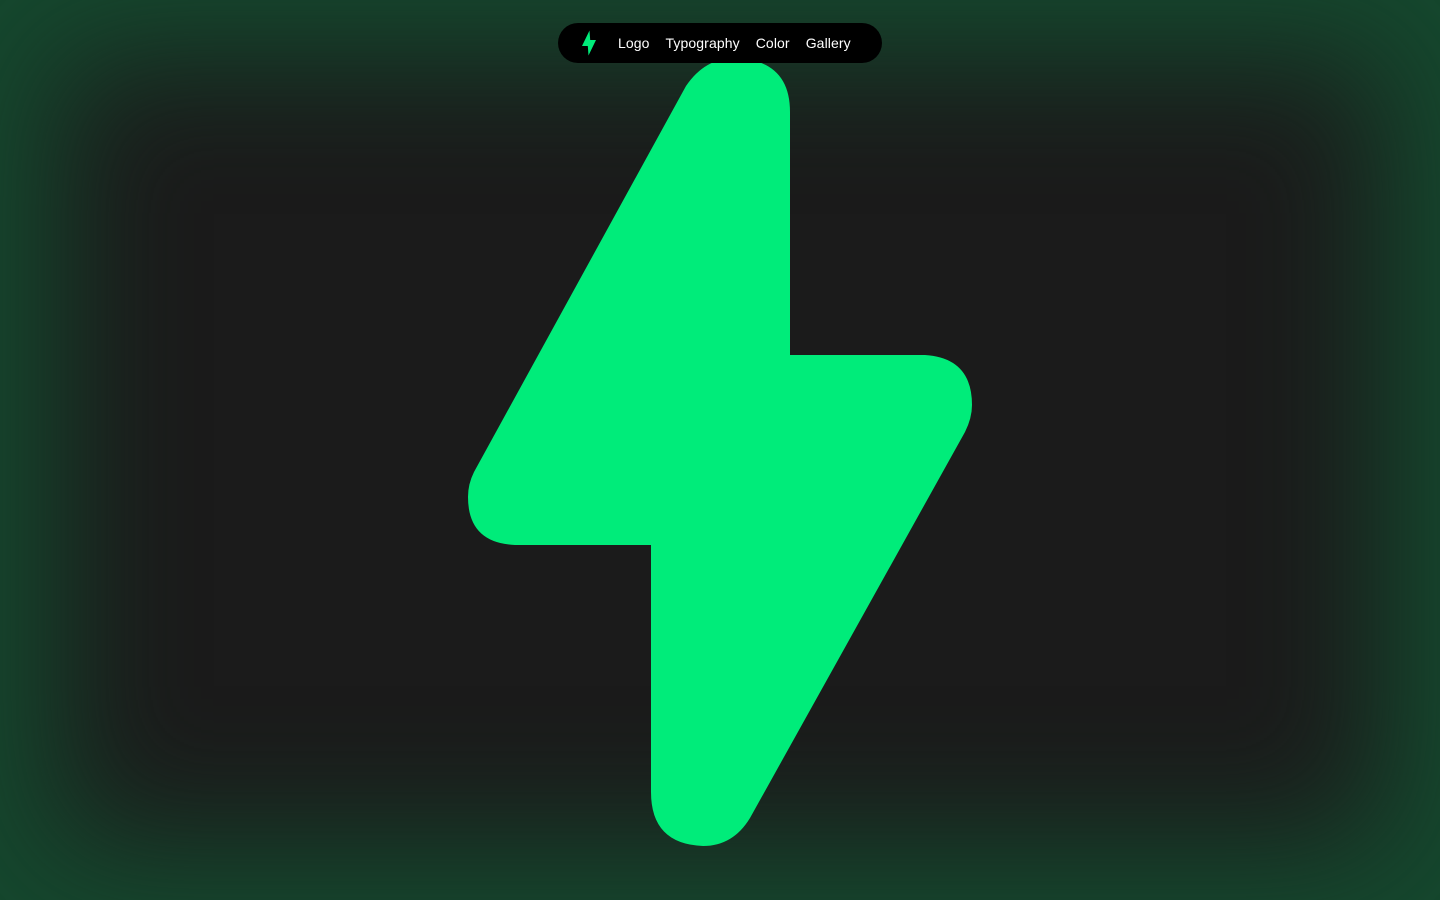 The image size is (1440, 900). What do you see at coordinates (773, 43) in the screenshot?
I see `nav-link-color: Color` at bounding box center [773, 43].